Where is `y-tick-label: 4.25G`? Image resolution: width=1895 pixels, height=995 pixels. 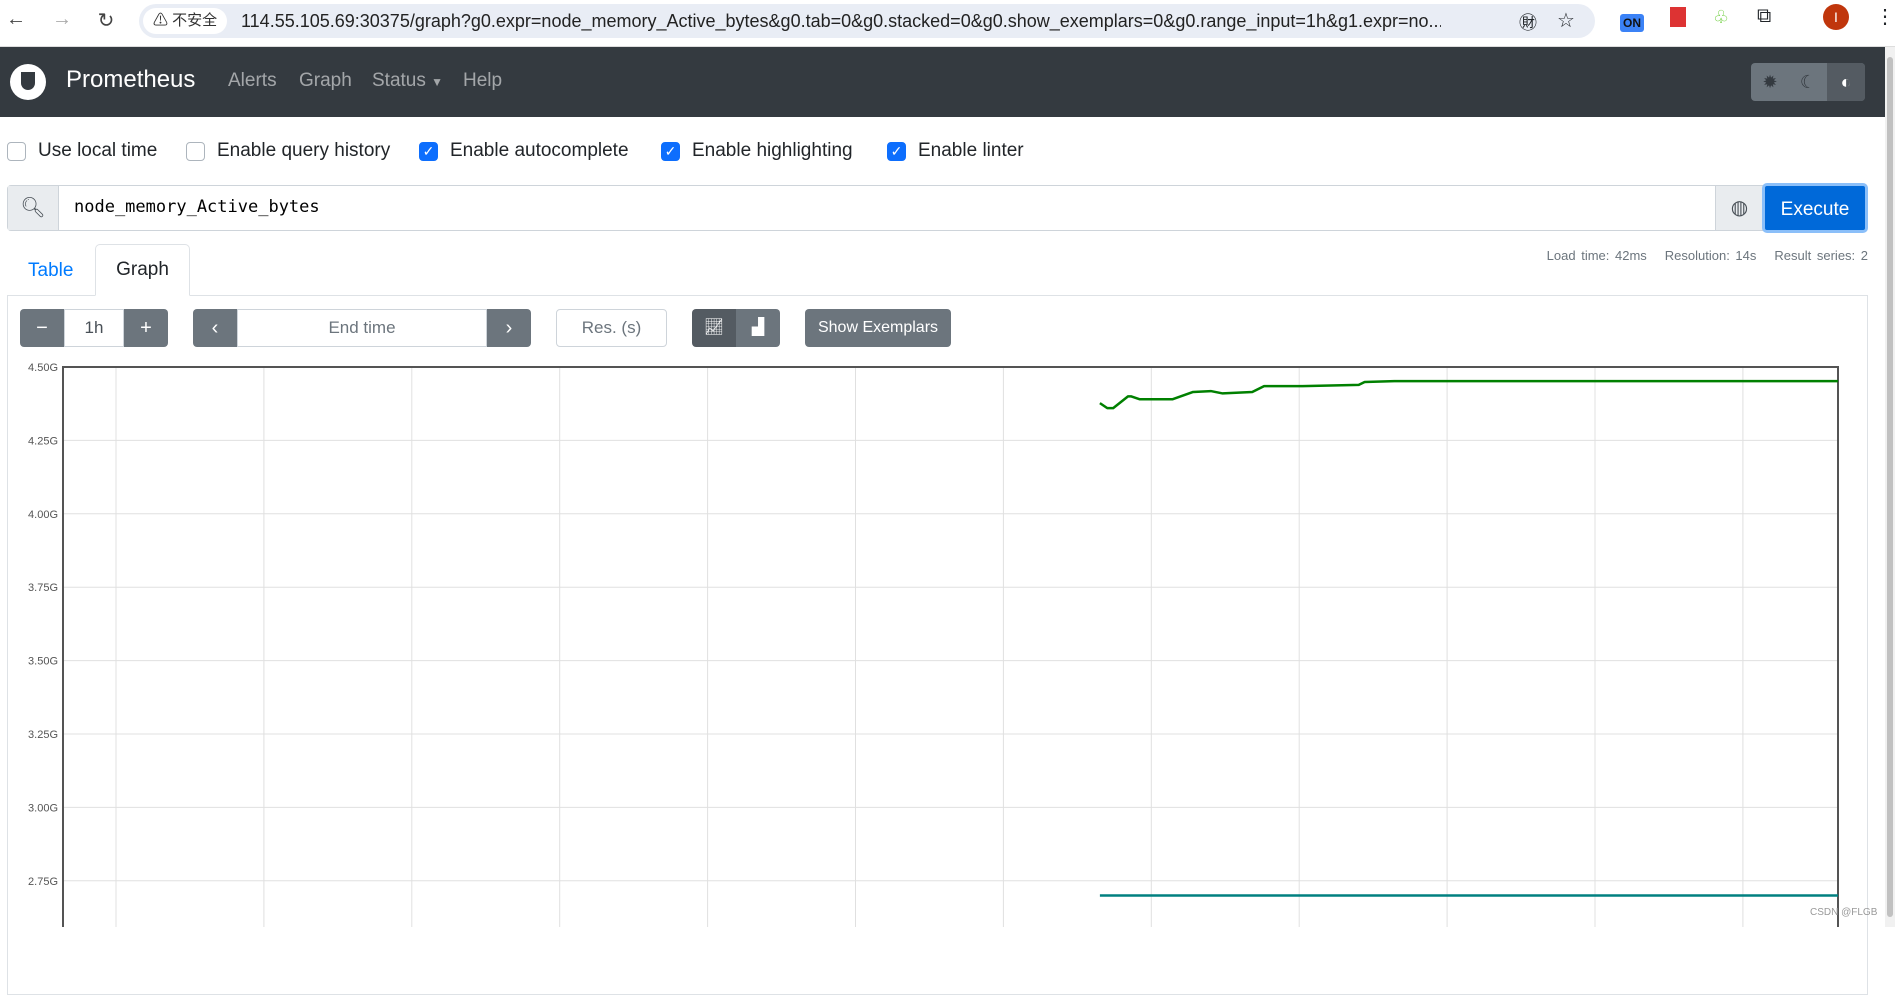
y-tick-label: 4.25G is located at coordinates (43, 441).